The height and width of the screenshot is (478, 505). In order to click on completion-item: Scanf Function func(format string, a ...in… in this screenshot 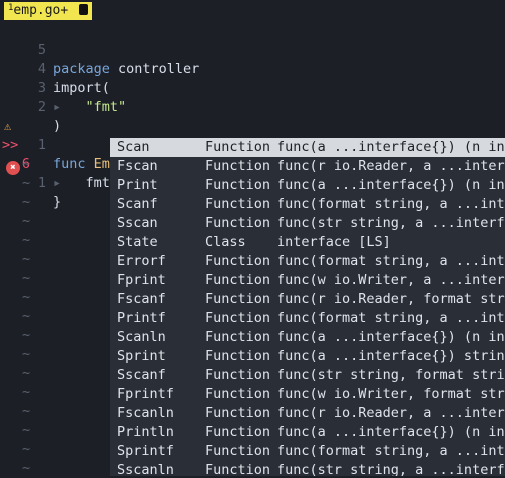, I will do `click(307, 204)`.